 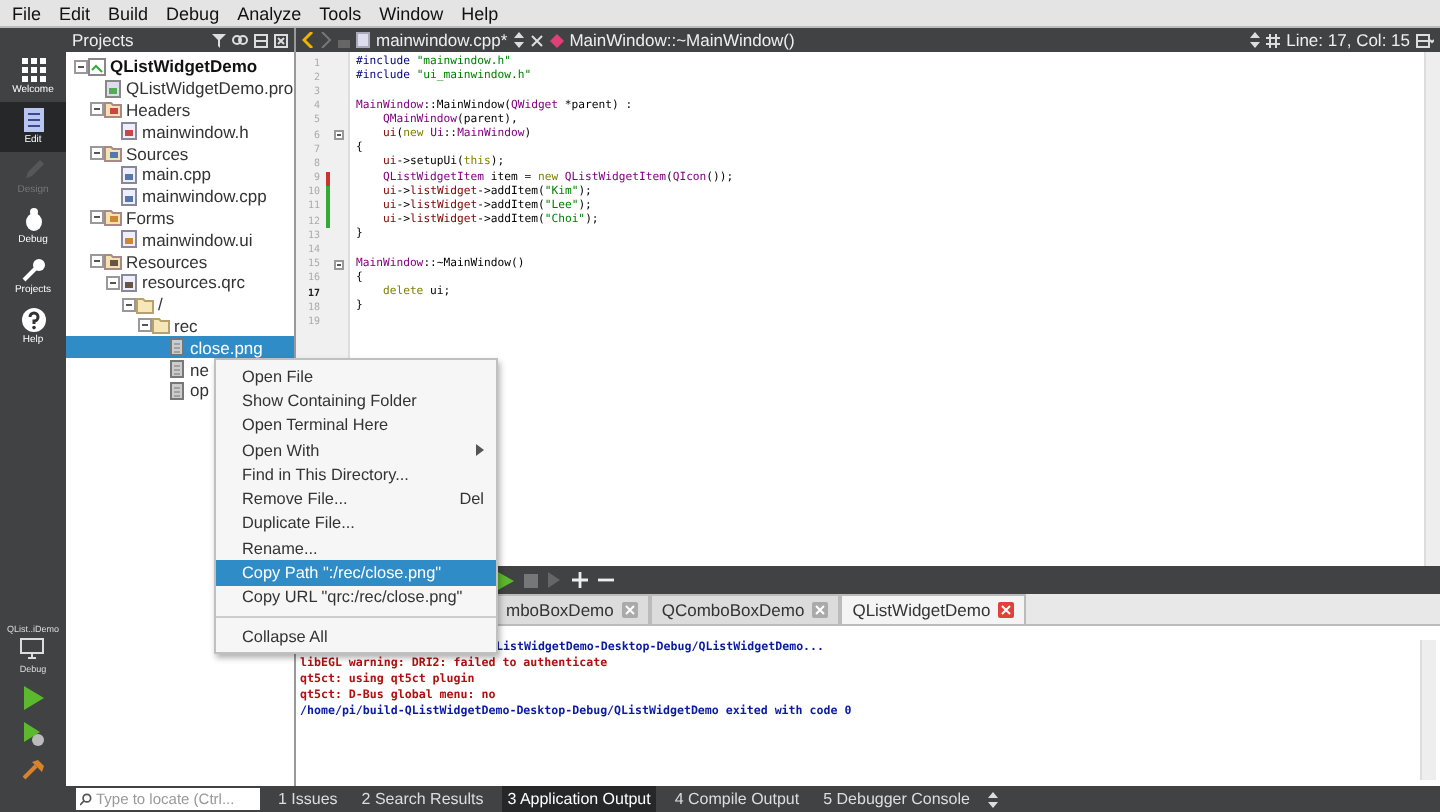 What do you see at coordinates (308, 799) in the screenshot?
I see `output-pane-button: 1 Issues` at bounding box center [308, 799].